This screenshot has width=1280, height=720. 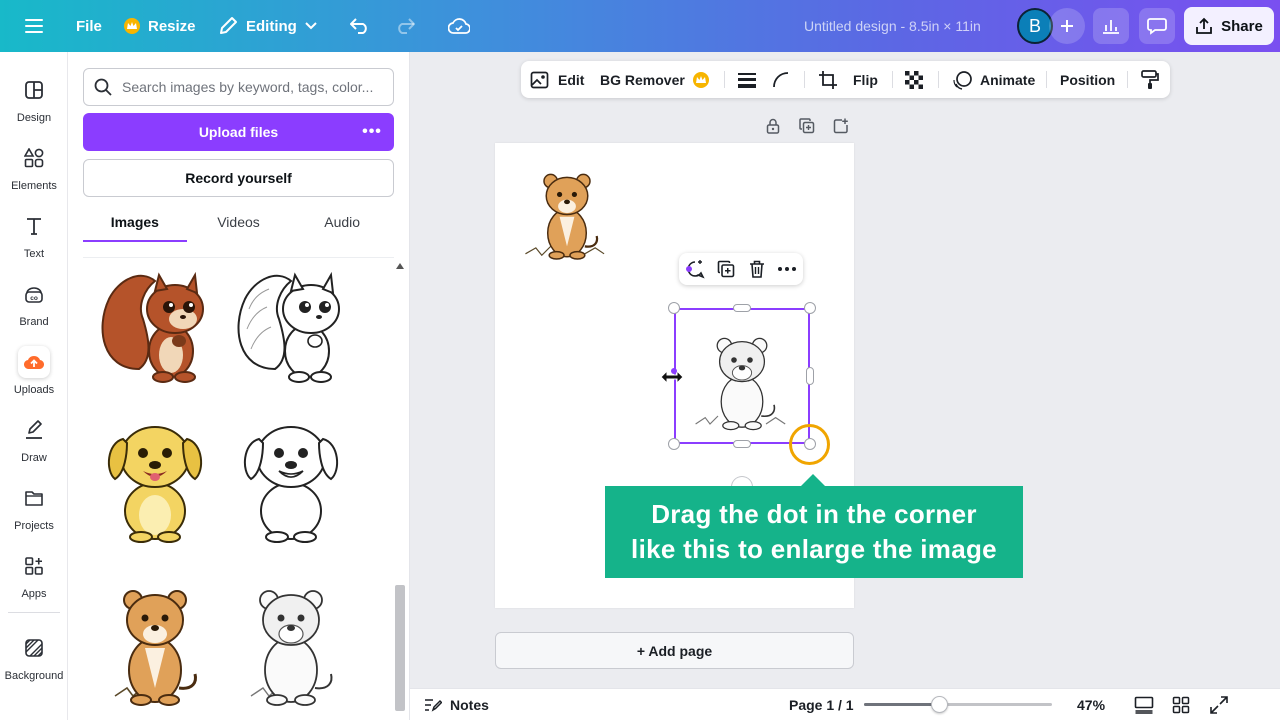 What do you see at coordinates (360, 26) in the screenshot?
I see `undo-button` at bounding box center [360, 26].